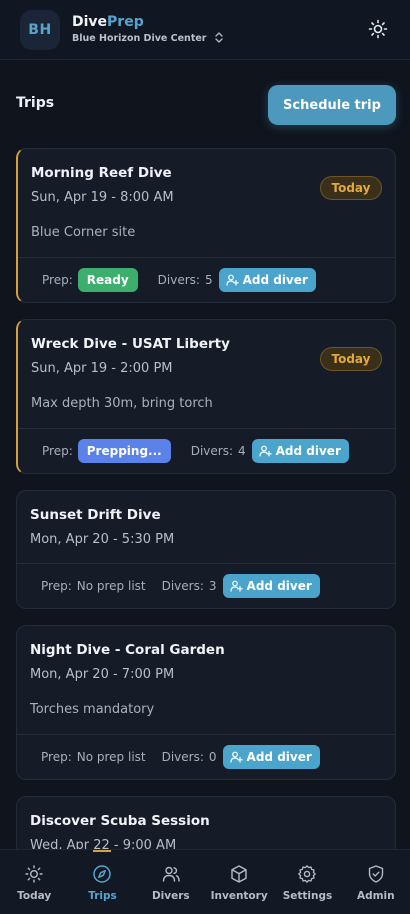 Image resolution: width=410 pixels, height=914 pixels. I want to click on trip-title: Sunset Drift Dive, so click(95, 515).